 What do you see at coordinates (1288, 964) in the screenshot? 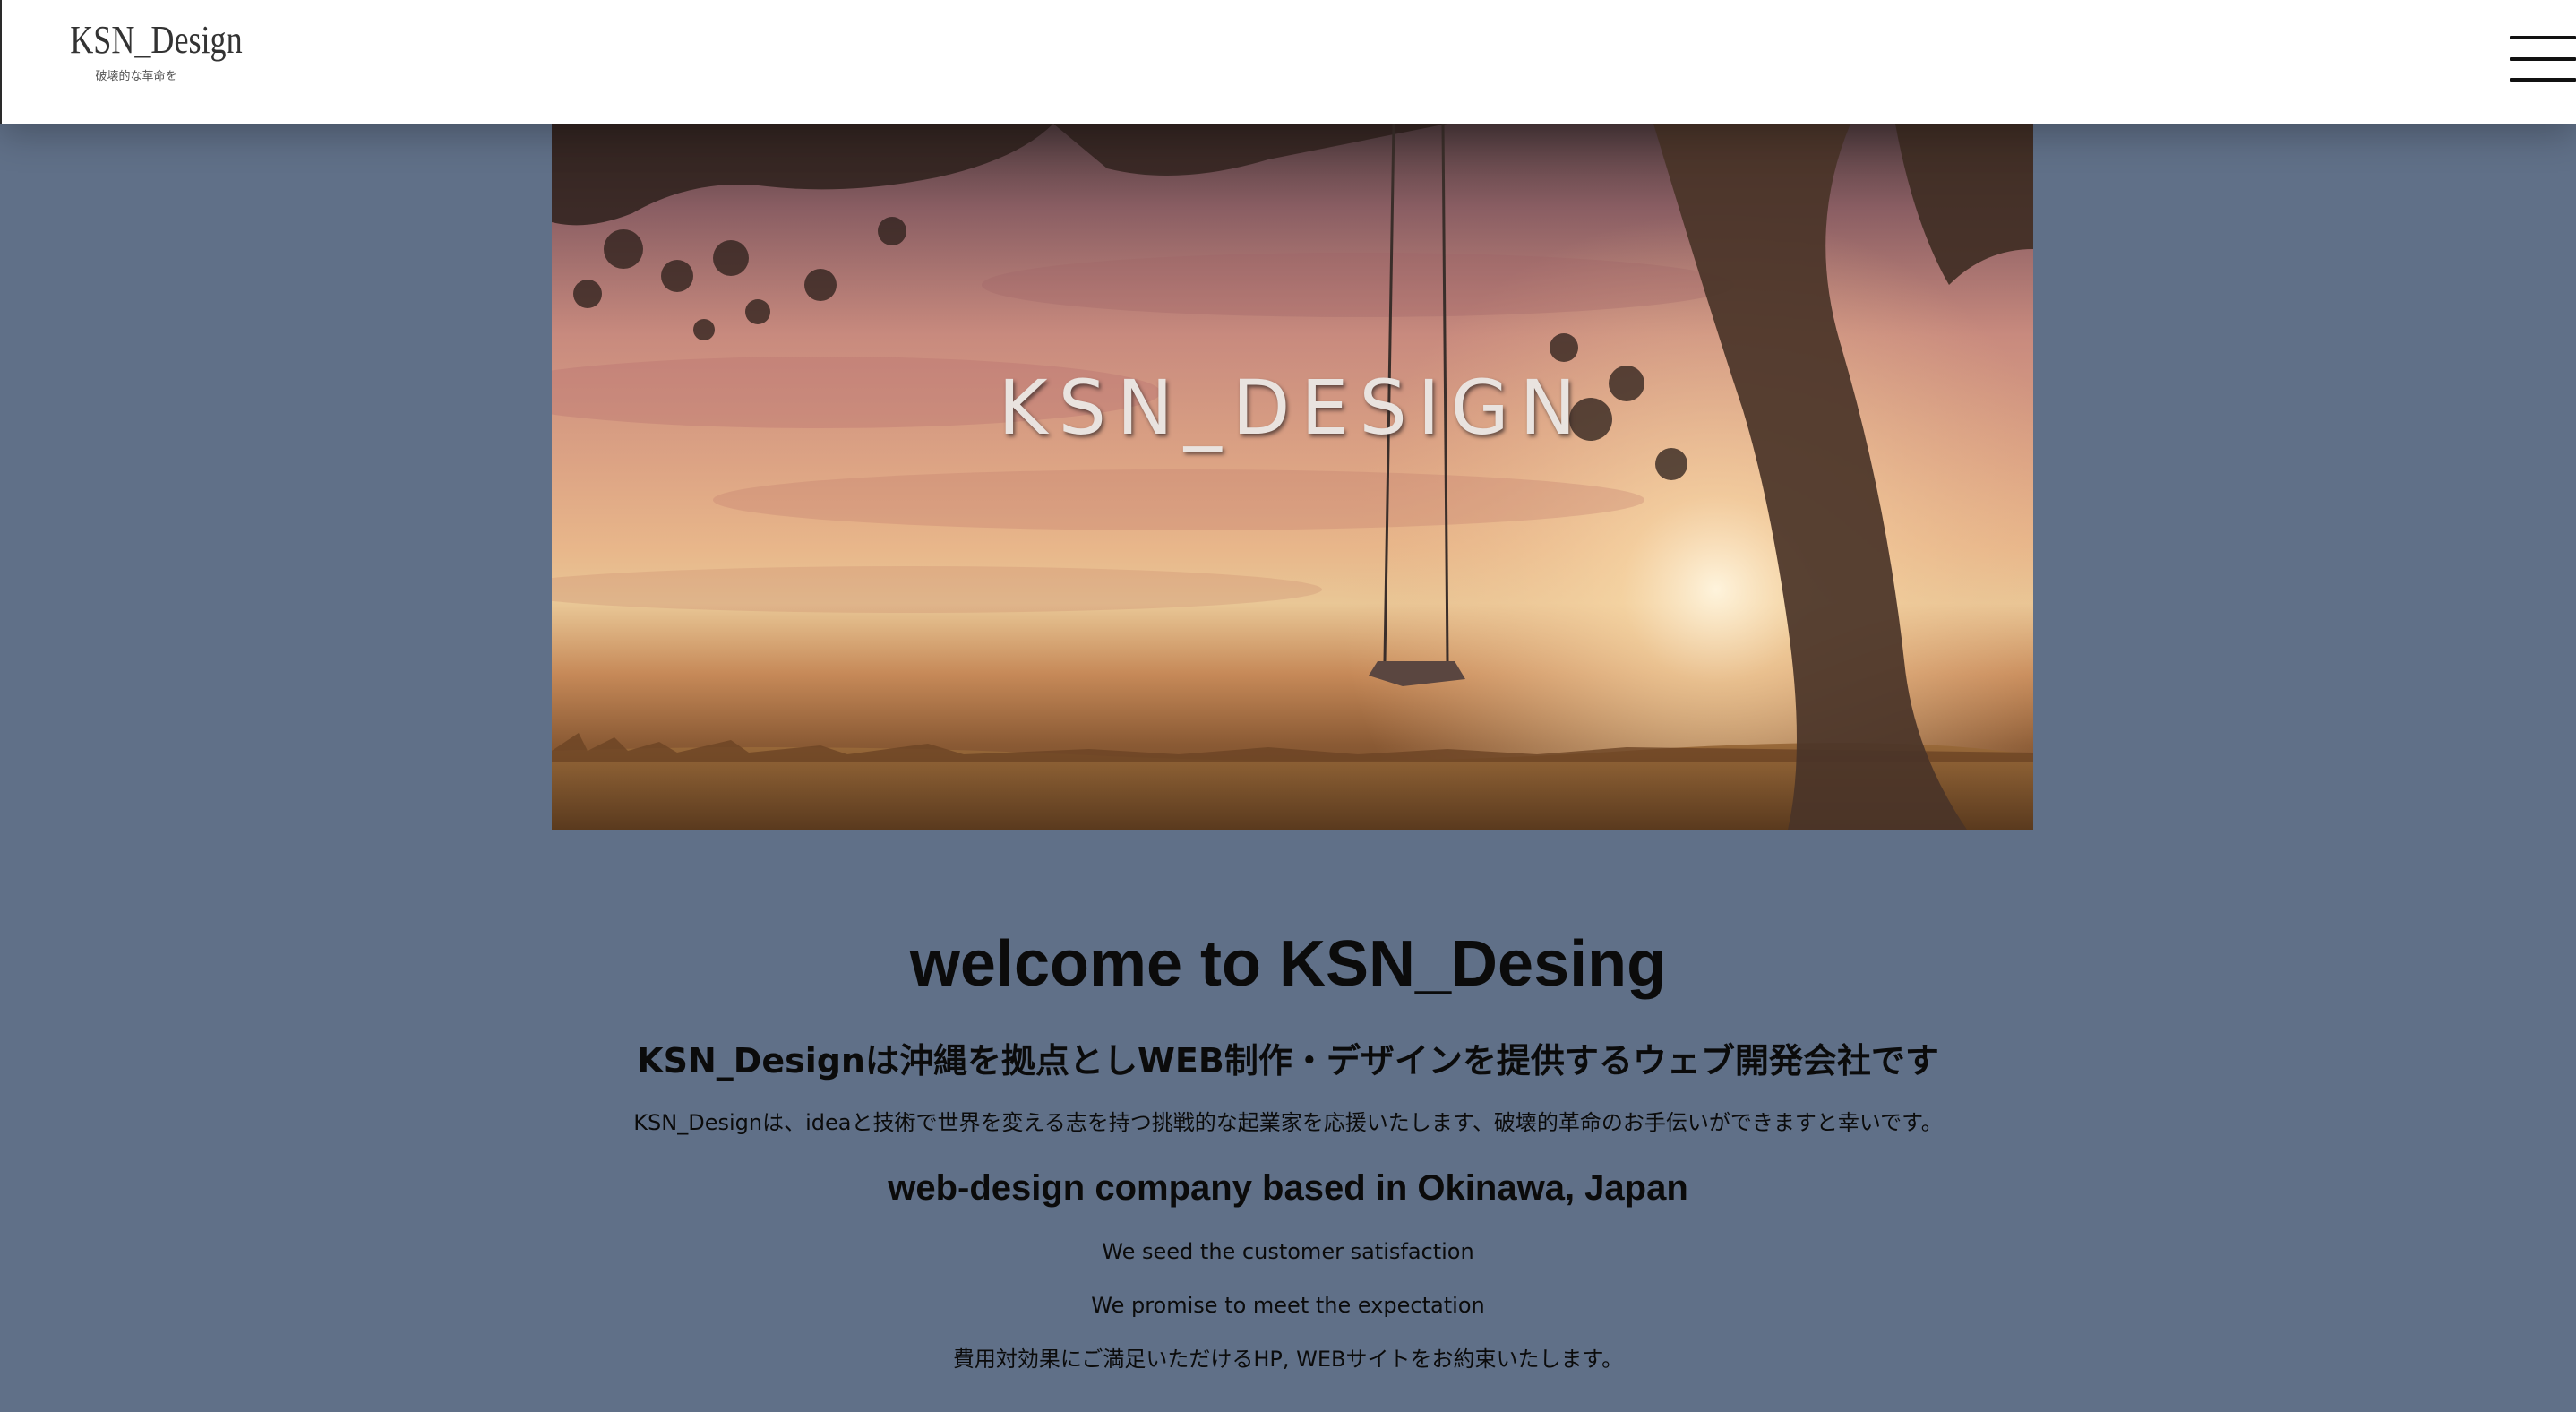
I see `welcome-heading: welcome to KSN_Desing` at bounding box center [1288, 964].